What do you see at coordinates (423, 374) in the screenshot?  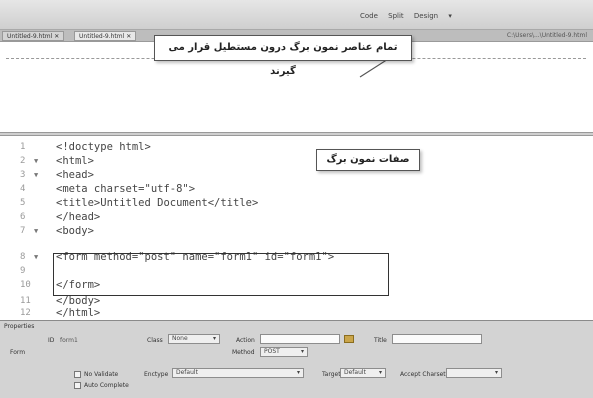 I see `accept-charset-label: Accept Charset` at bounding box center [423, 374].